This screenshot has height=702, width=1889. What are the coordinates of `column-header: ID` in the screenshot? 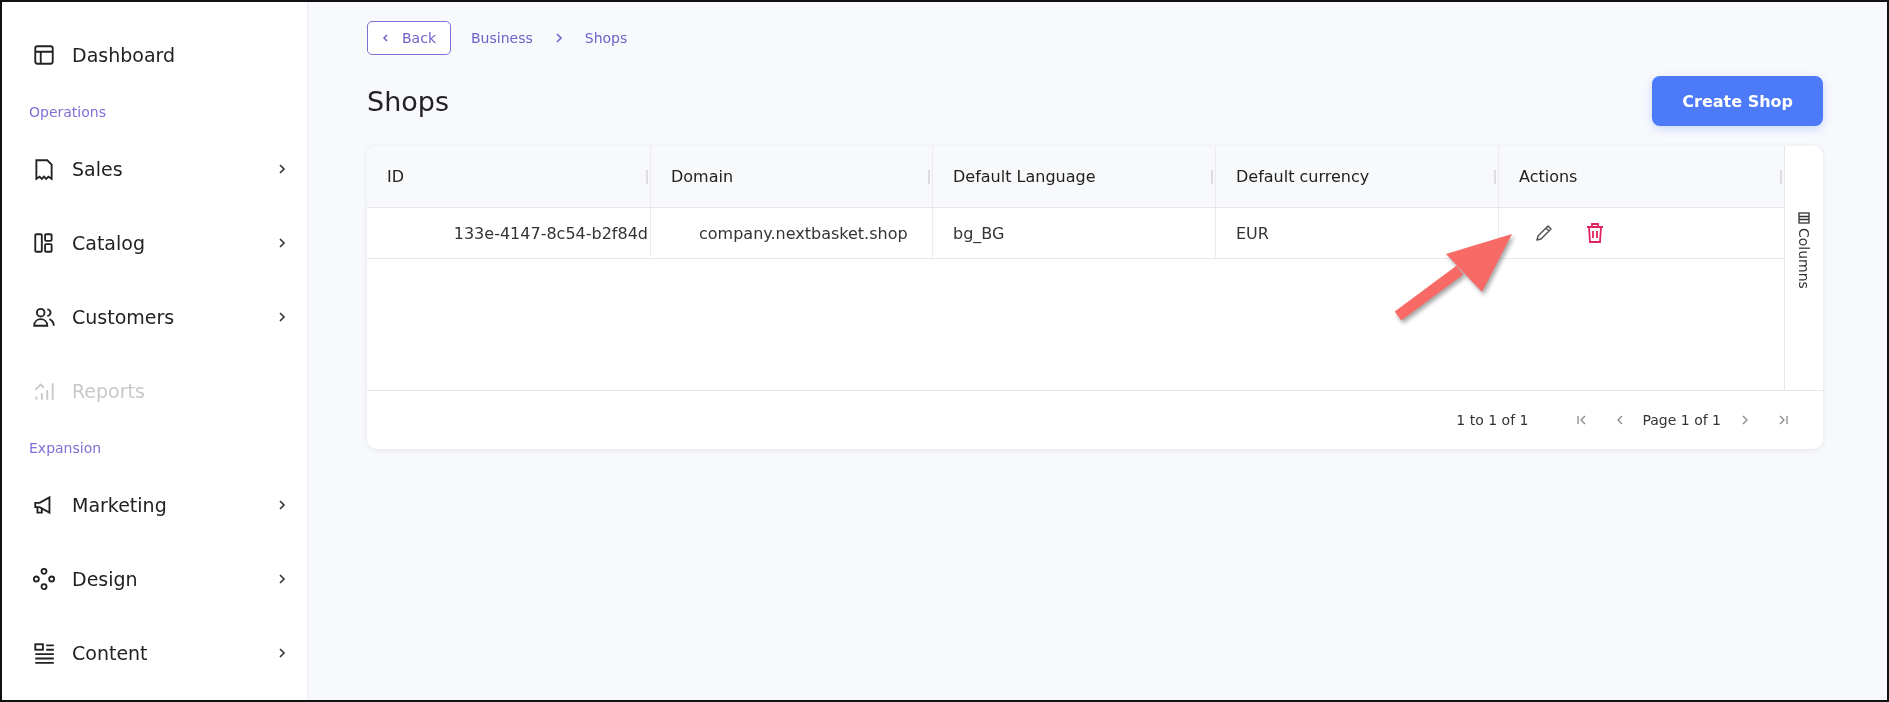 It's located at (508, 177).